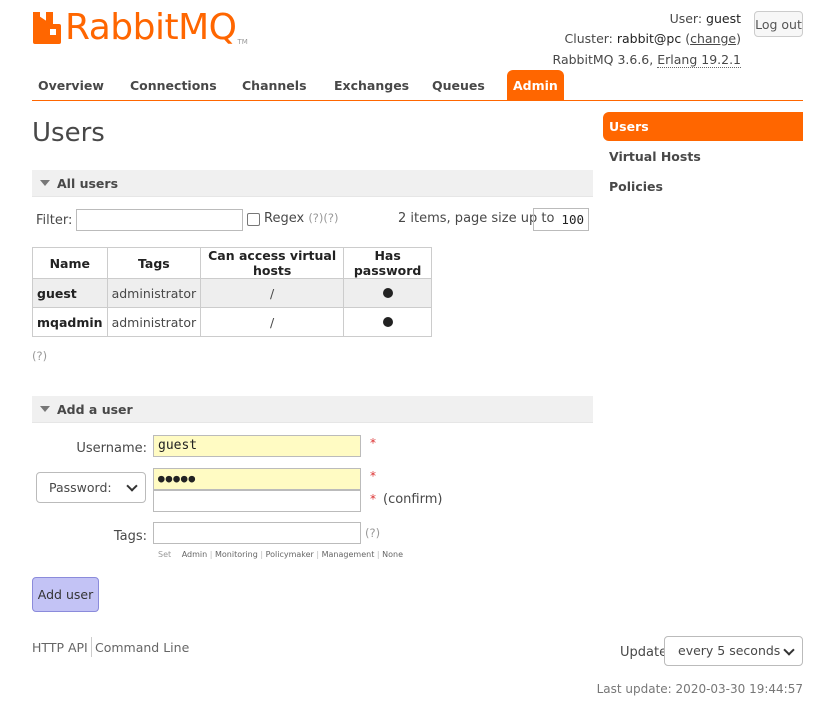  I want to click on regex-option: Regex (?)(?), so click(301, 218).